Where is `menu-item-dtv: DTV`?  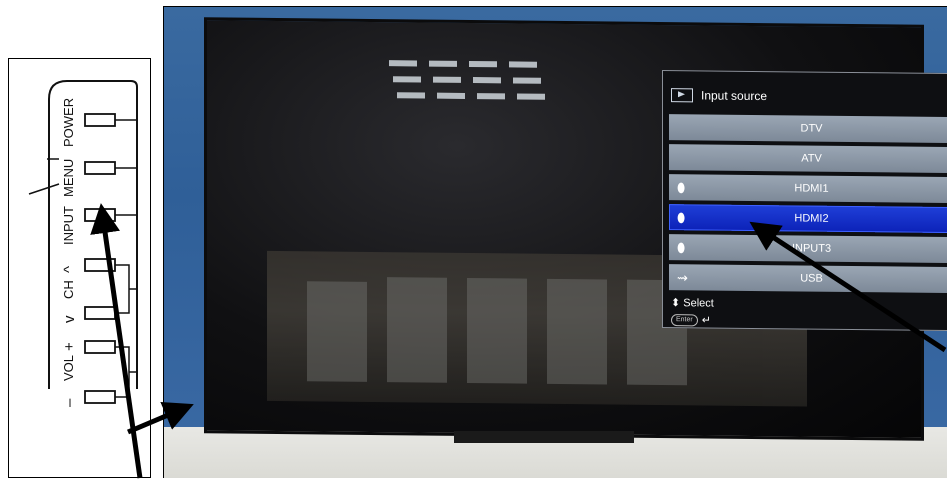 menu-item-dtv: DTV is located at coordinates (808, 129).